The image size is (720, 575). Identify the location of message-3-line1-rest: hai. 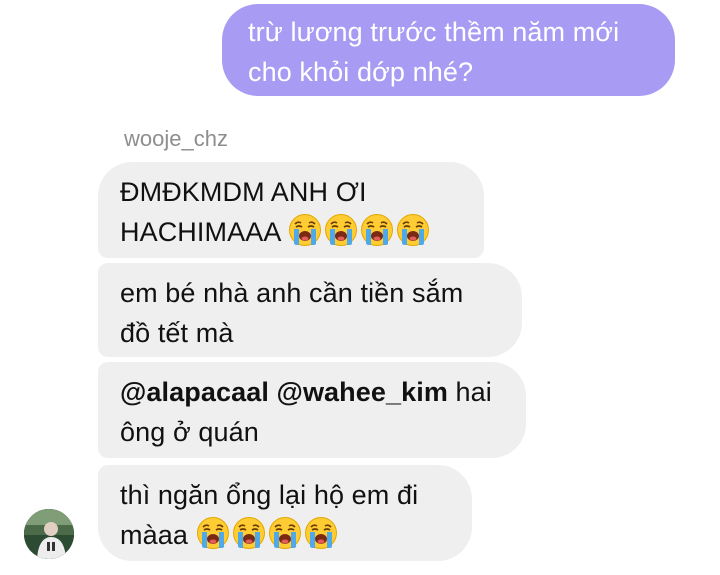
(469, 392).